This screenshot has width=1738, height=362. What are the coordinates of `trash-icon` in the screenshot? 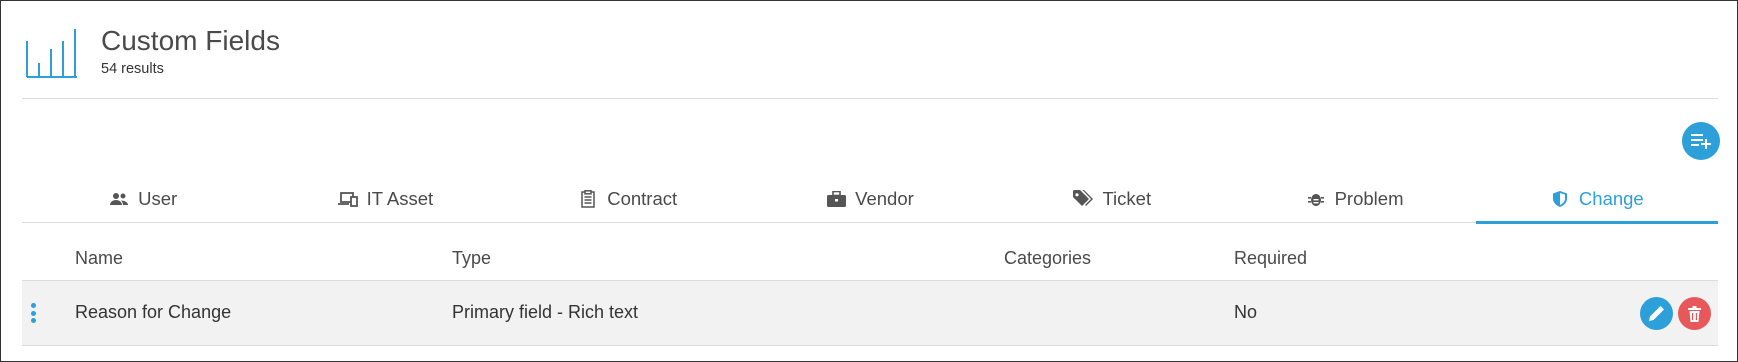 It's located at (1694, 313).